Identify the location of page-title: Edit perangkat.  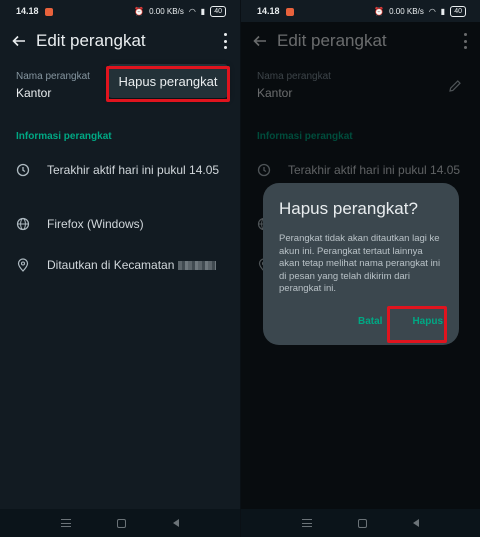
(91, 40).